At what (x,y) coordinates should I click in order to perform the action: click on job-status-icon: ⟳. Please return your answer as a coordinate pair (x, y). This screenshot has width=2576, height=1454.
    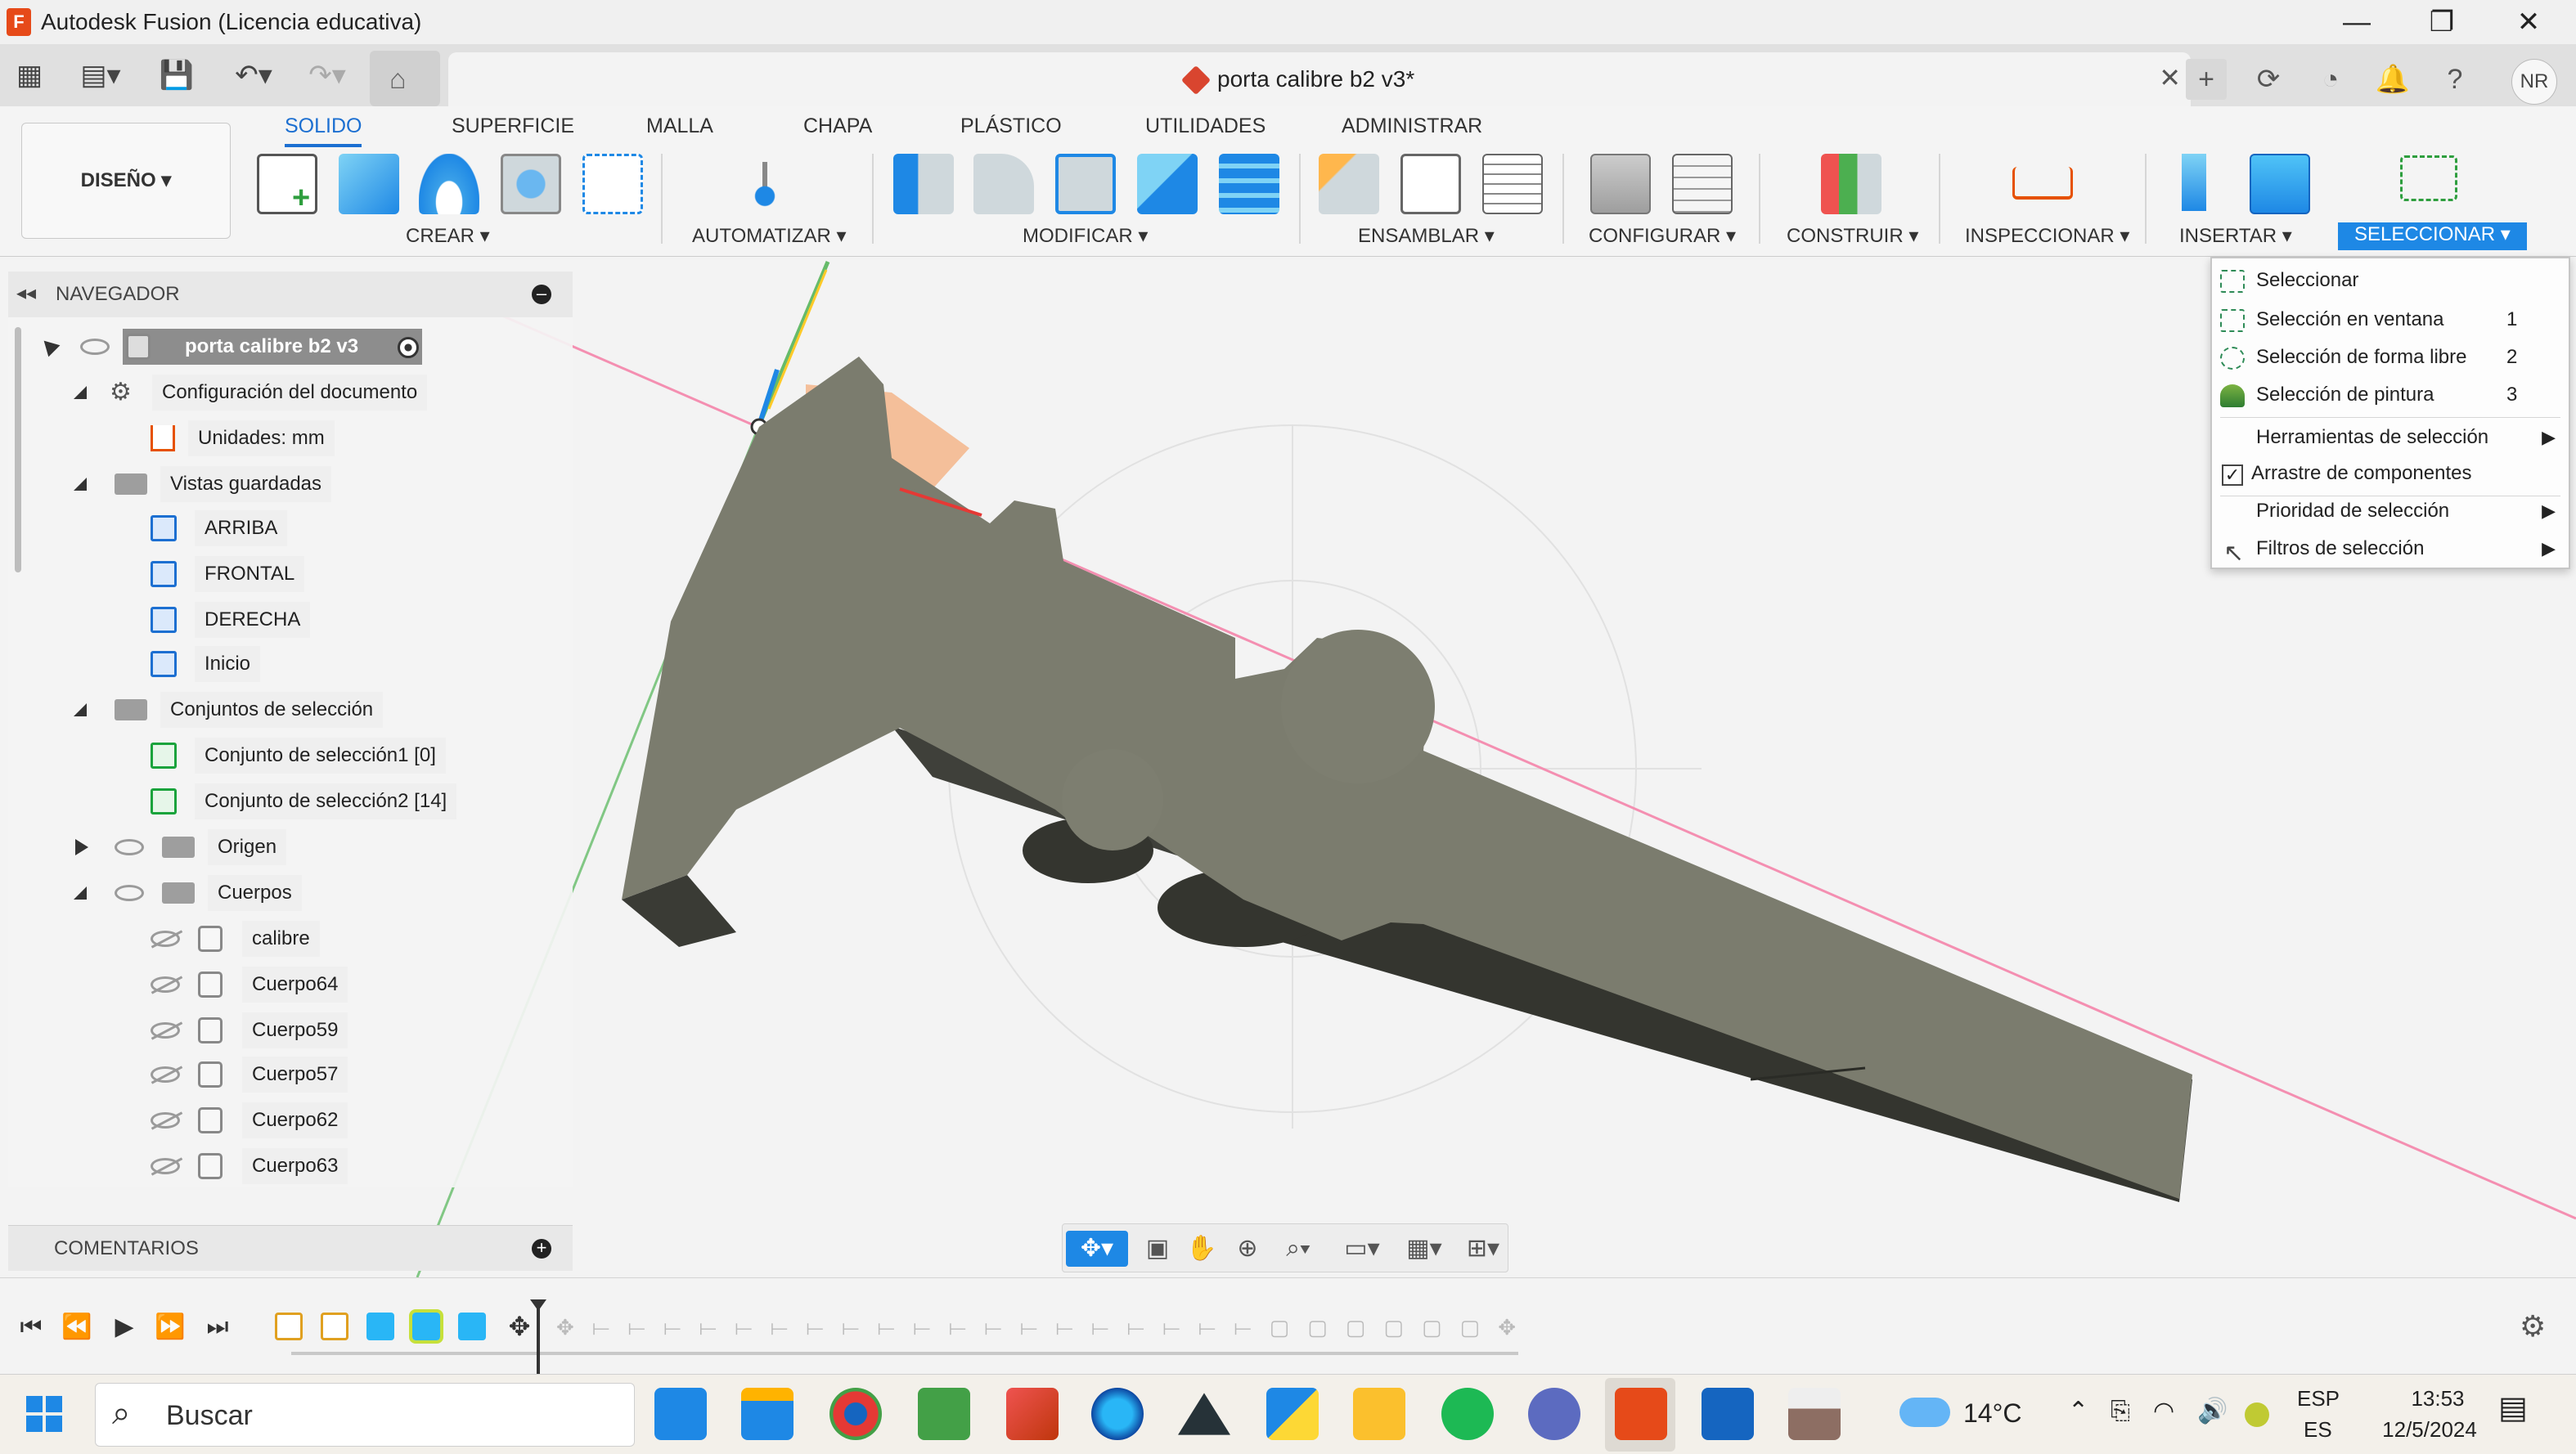
    Looking at the image, I should click on (2268, 79).